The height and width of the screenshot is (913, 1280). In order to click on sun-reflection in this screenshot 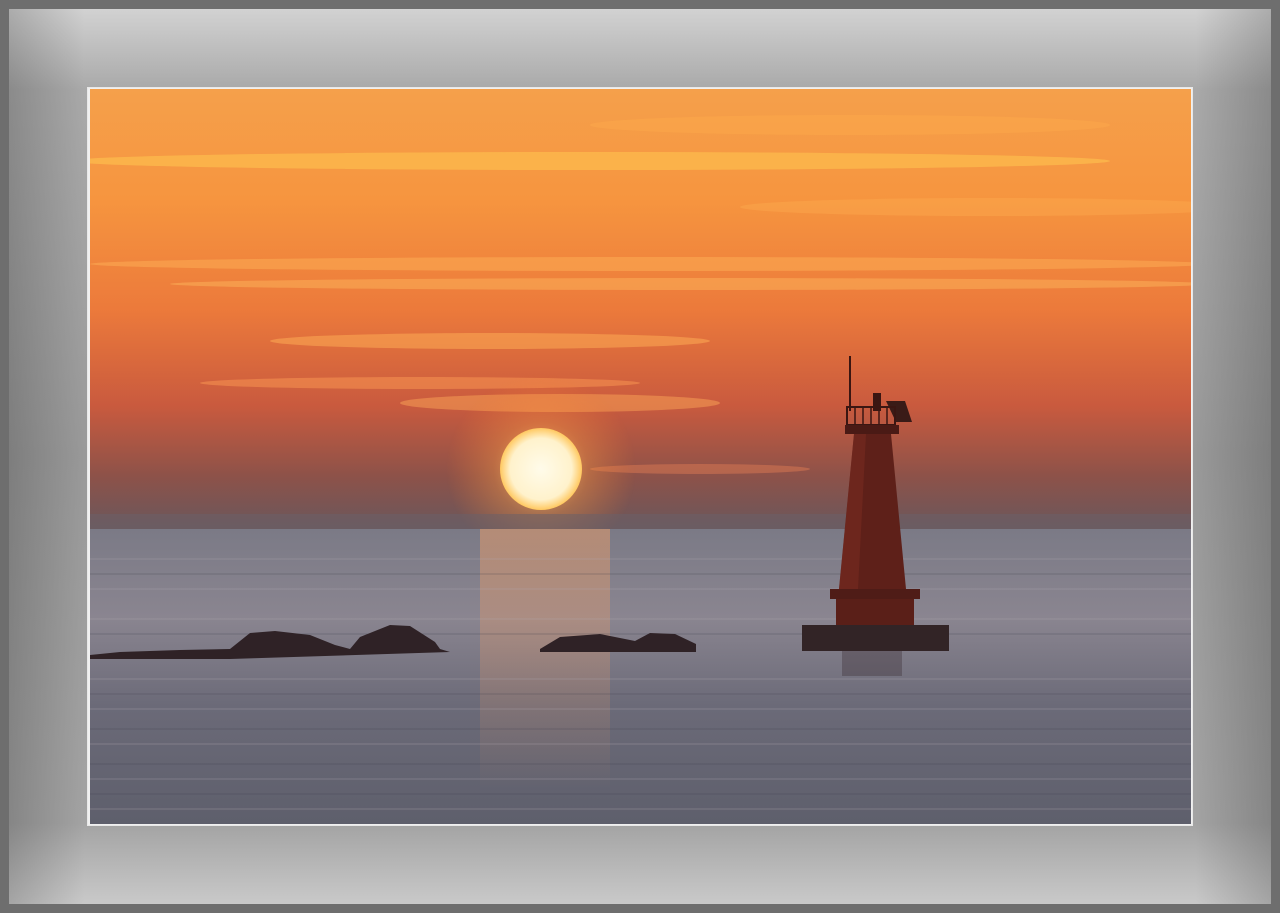, I will do `click(545, 659)`.